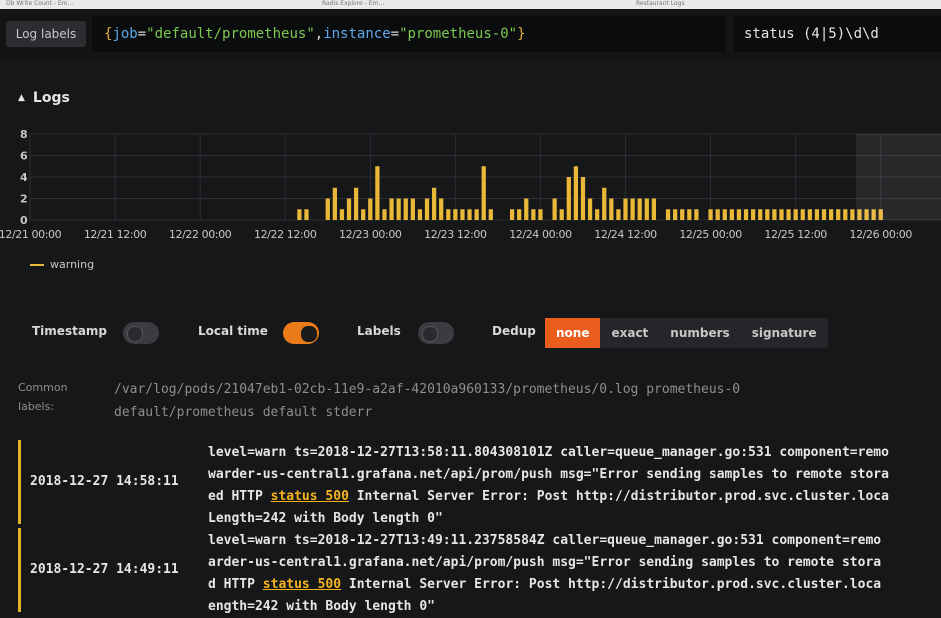 The height and width of the screenshot is (618, 941). I want to click on browser-tab: Restaurant Logs, so click(660, 4).